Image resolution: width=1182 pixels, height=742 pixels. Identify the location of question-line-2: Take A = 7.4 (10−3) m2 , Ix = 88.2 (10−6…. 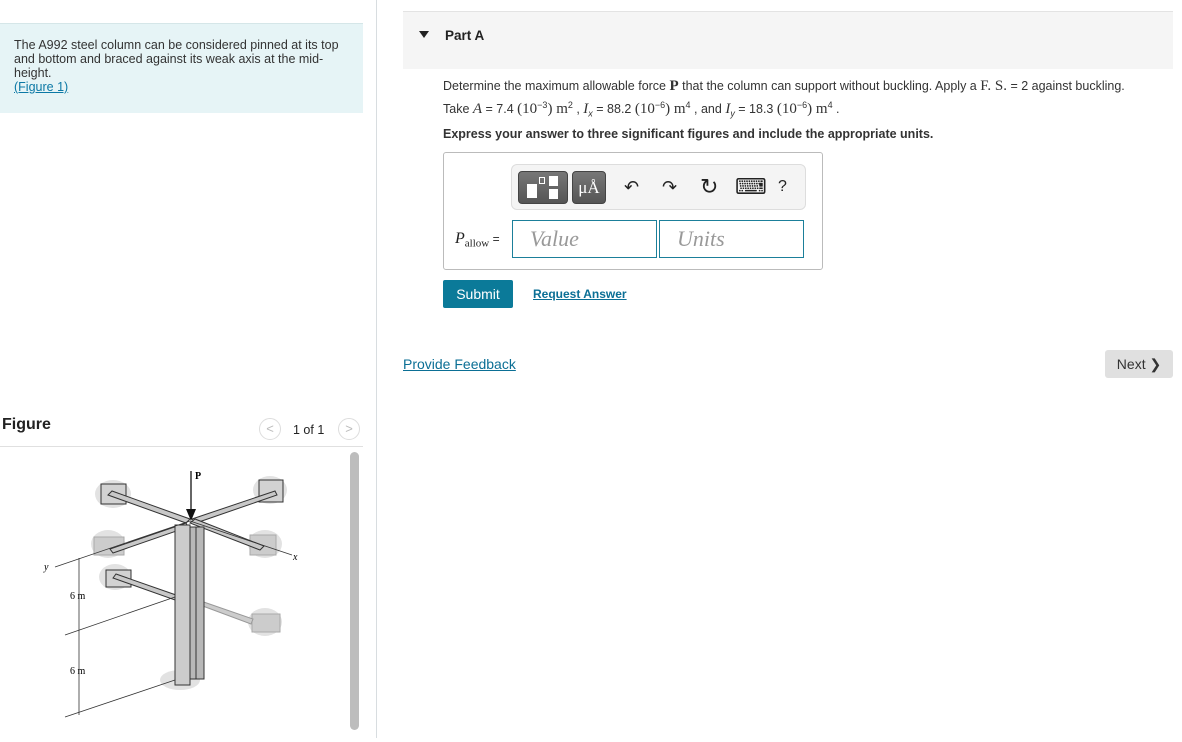
(641, 109).